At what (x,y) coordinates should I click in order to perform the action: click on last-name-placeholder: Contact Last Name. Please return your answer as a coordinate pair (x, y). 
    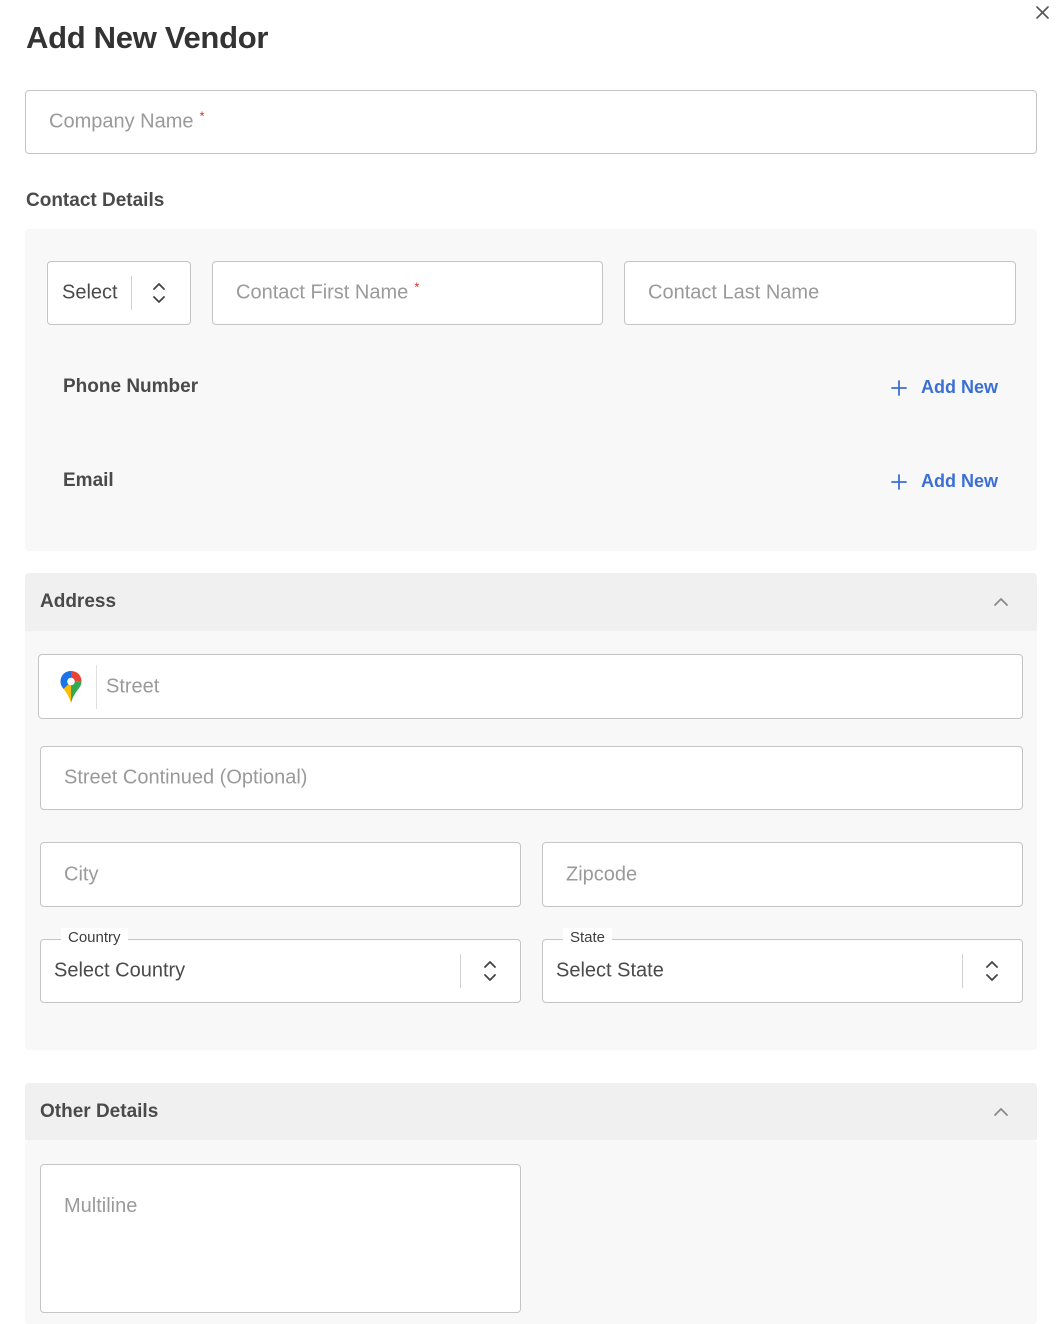
    Looking at the image, I should click on (734, 292).